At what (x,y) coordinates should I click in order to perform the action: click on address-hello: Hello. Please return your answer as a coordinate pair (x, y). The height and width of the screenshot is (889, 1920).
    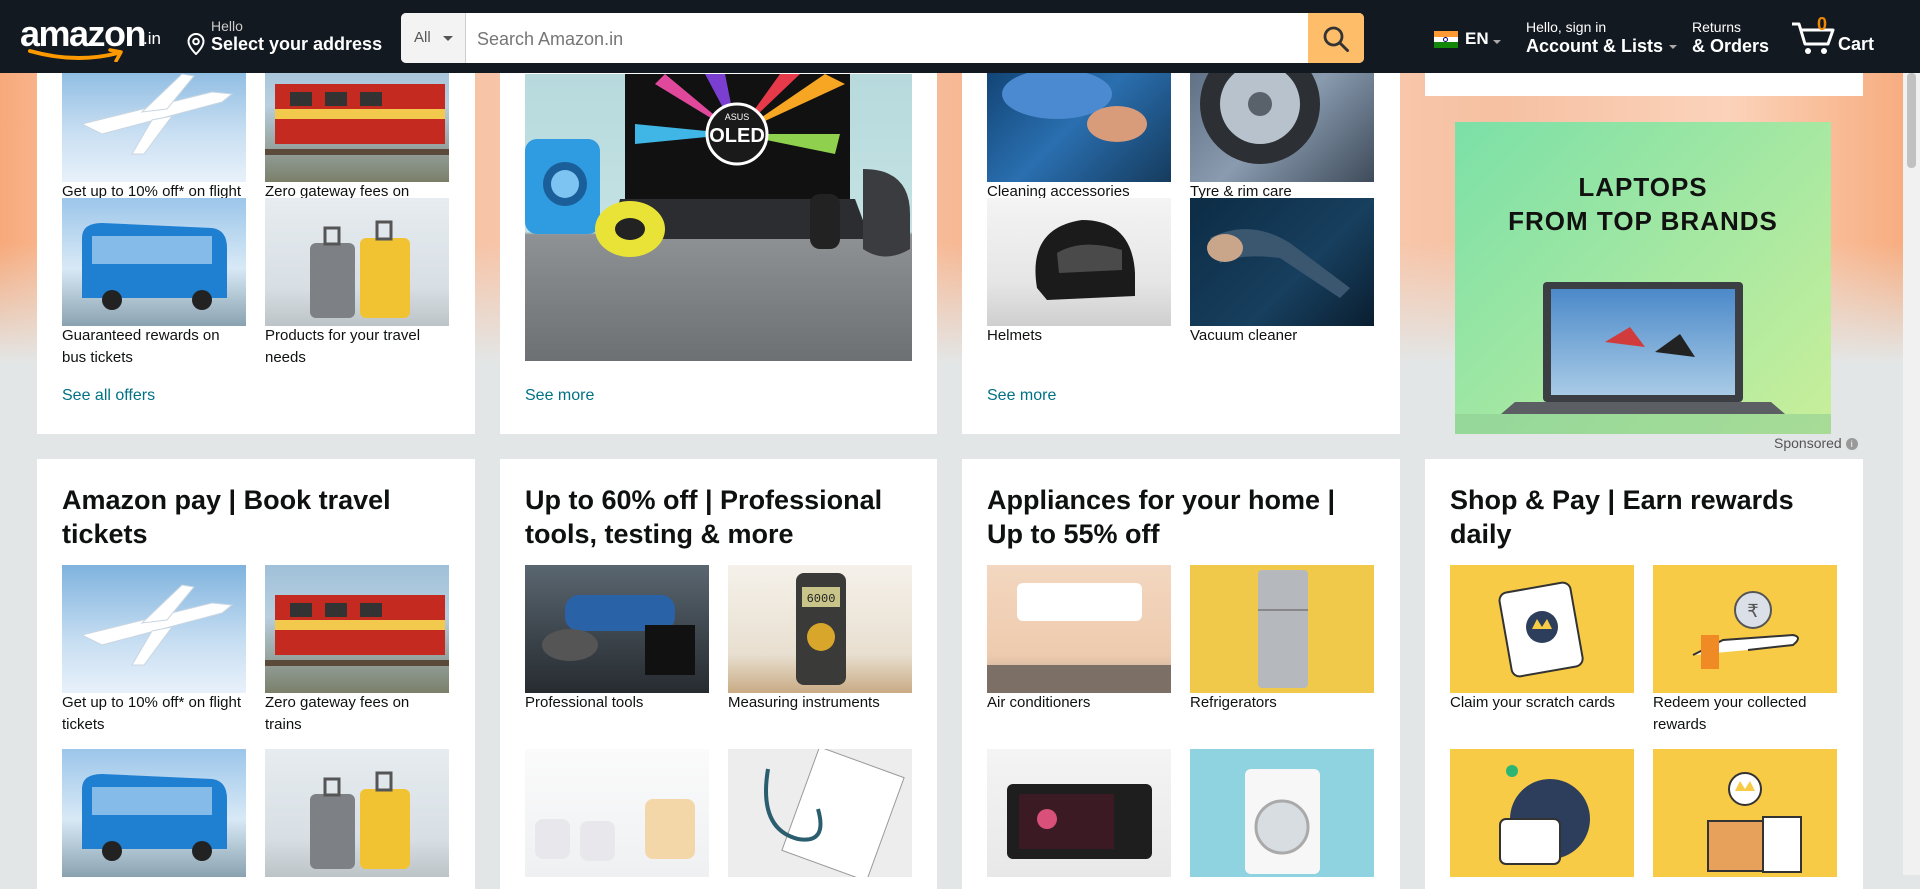
    Looking at the image, I should click on (227, 26).